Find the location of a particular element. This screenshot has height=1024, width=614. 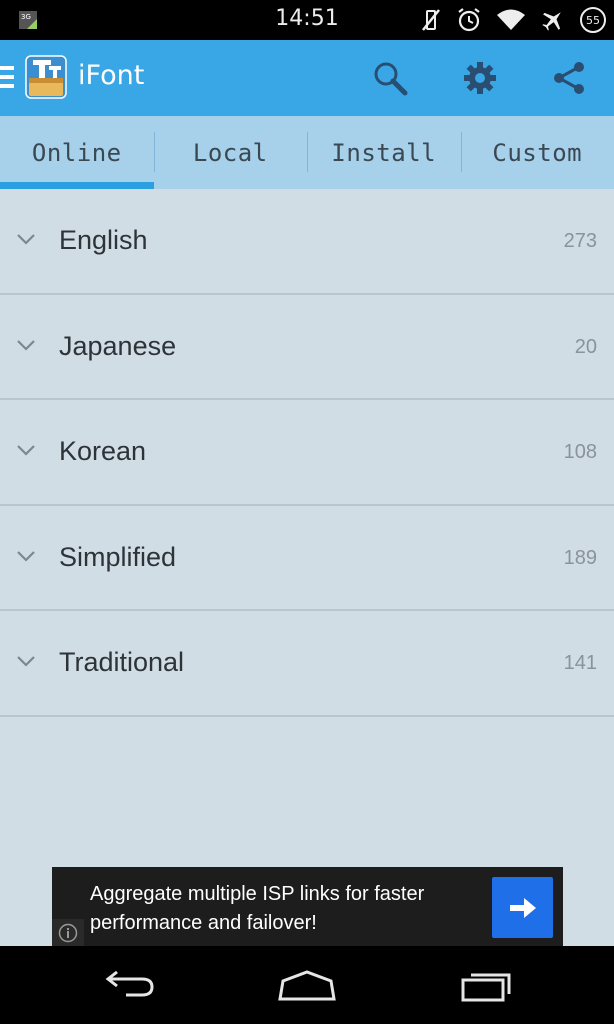

back-icon is located at coordinates (129, 984).